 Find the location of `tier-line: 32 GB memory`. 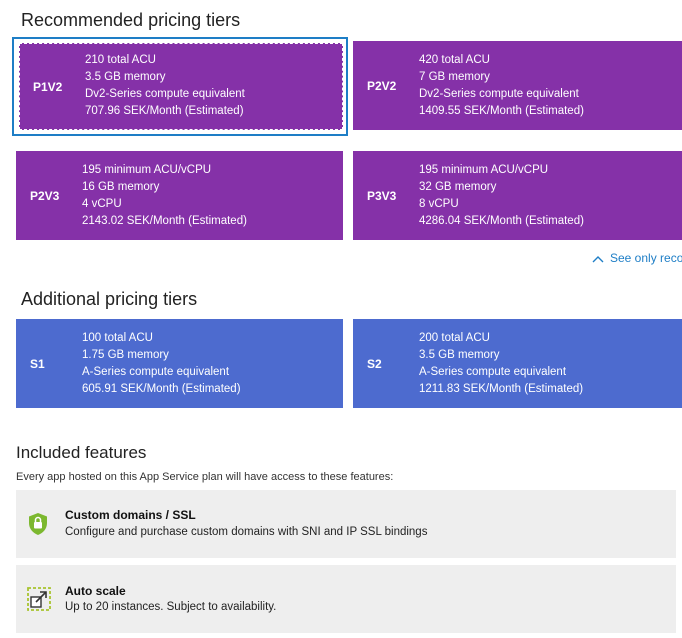

tier-line: 32 GB memory is located at coordinates (458, 187).